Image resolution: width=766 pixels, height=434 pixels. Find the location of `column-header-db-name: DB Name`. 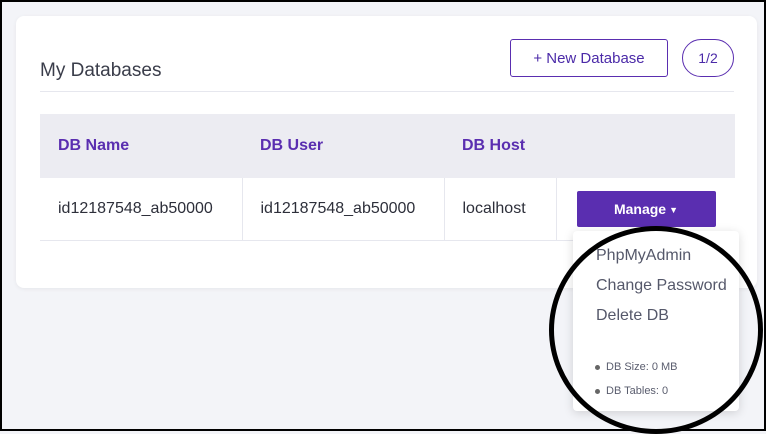

column-header-db-name: DB Name is located at coordinates (141, 146).